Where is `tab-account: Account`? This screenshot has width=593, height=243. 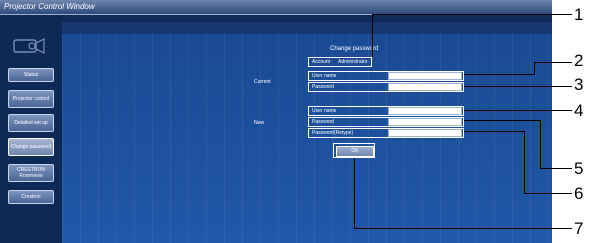 tab-account: Account is located at coordinates (321, 62).